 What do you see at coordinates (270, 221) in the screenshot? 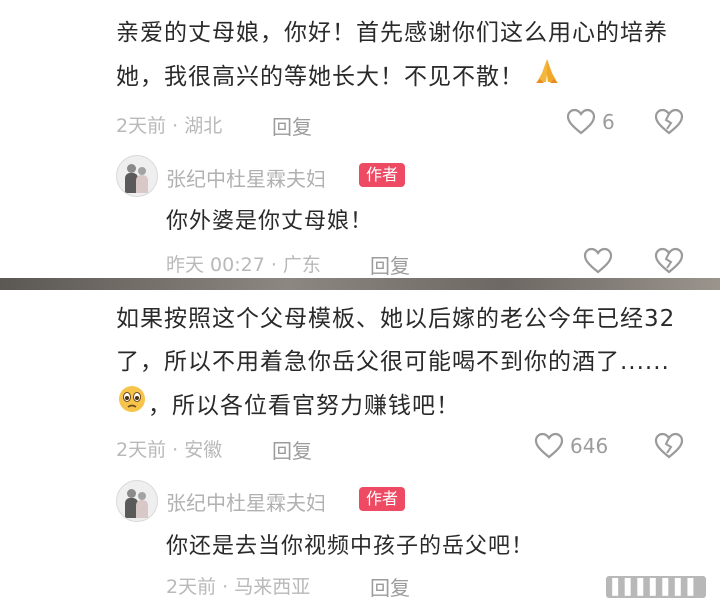
I see `reply-1-text: 你外婆是你丈母娘！` at bounding box center [270, 221].